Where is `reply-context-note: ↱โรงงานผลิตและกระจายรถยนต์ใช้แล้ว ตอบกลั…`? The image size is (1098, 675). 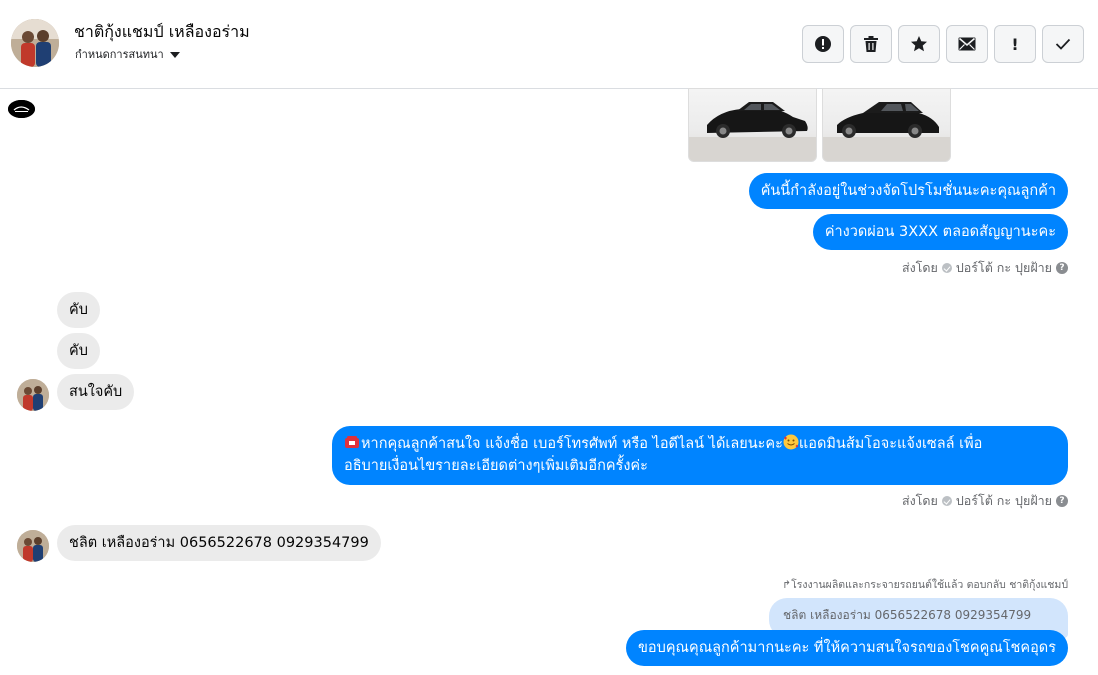 reply-context-note: ↱โรงงานผลิตและกระจายรถยนต์ใช้แล้ว ตอบกลั… is located at coordinates (925, 585).